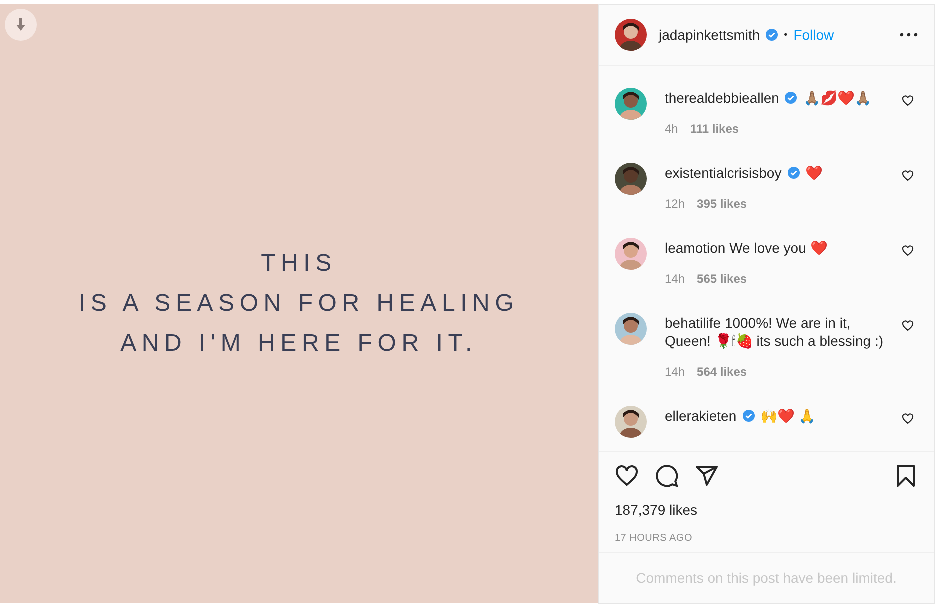 The width and height of the screenshot is (940, 609). What do you see at coordinates (768, 98) in the screenshot?
I see `comment-text: therealdebbieallen 🙏🏽💋❤🙏🏽` at bounding box center [768, 98].